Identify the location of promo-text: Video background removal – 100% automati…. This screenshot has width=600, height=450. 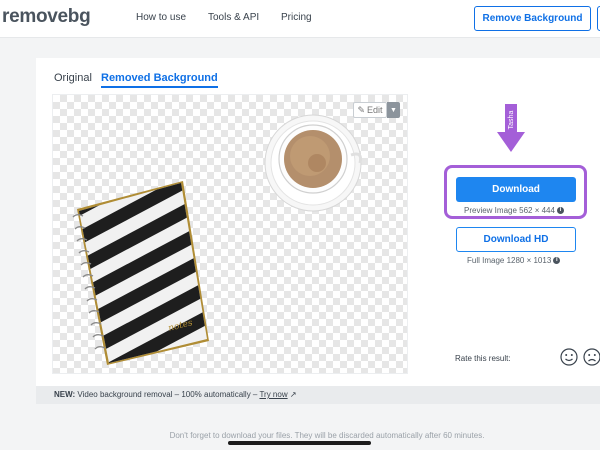
(167, 394).